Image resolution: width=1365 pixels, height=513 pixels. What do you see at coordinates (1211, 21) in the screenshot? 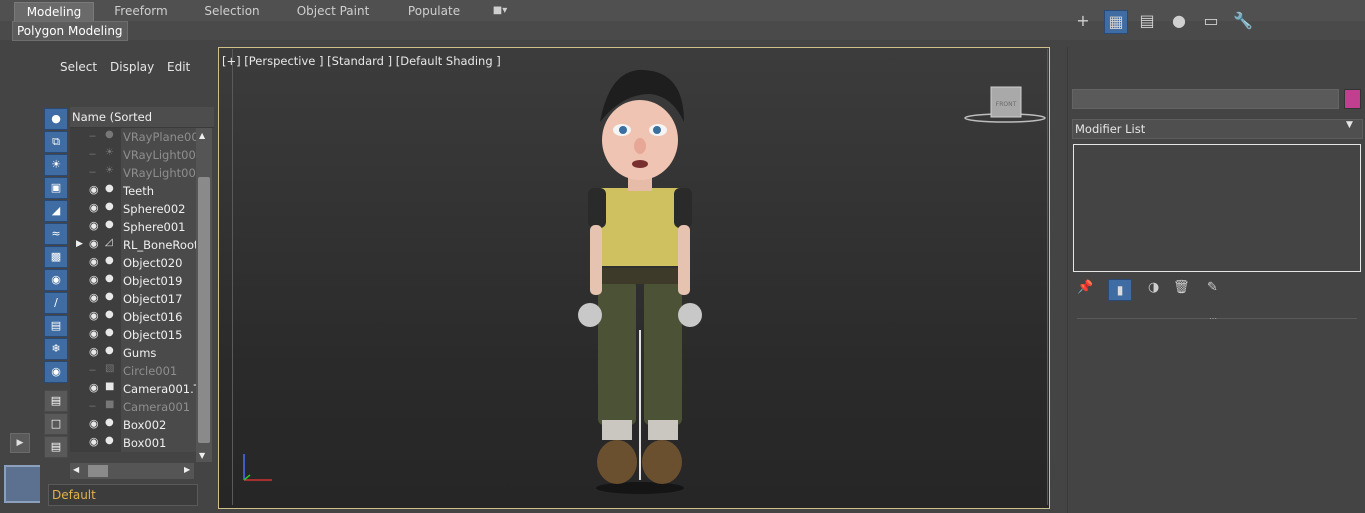
I see `display-tab-icon: ▭` at bounding box center [1211, 21].